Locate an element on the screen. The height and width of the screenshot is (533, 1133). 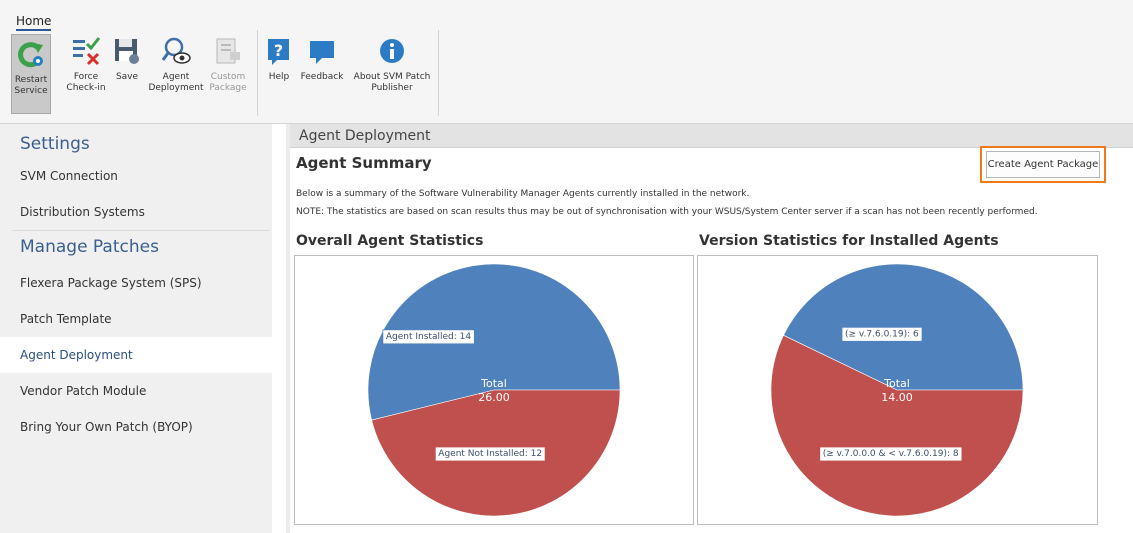
settings-header: Settings is located at coordinates (55, 144).